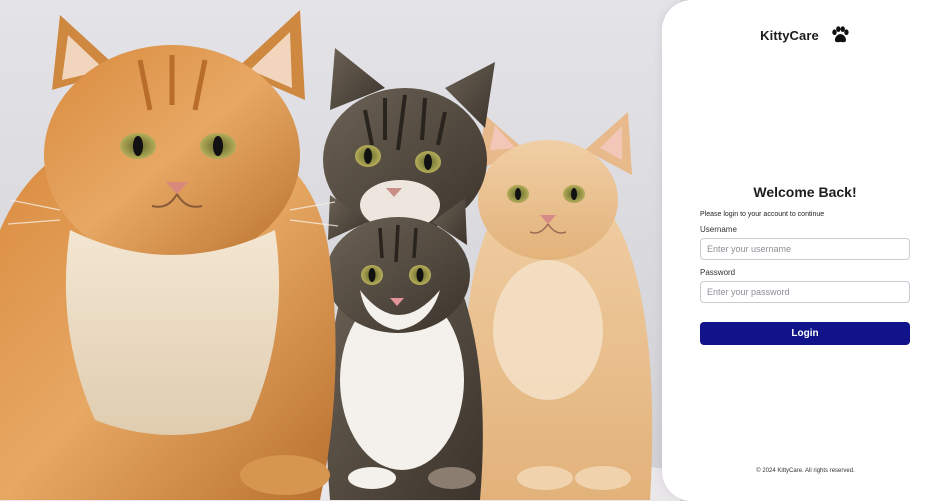 The image size is (949, 501). I want to click on footer-copyright: © 2024 KittyCare. All rights reserved., so click(805, 471).